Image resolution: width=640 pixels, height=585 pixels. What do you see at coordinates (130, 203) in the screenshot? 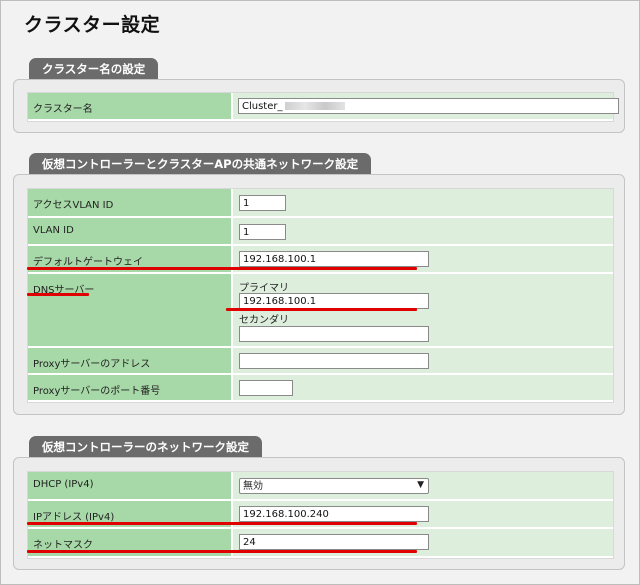
I see `access-vlan-label: アクセスVLAN ID` at bounding box center [130, 203].